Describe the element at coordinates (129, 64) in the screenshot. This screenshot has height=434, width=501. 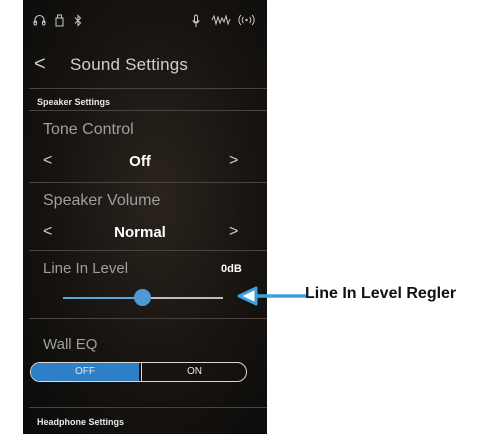
I see `page-title: Sound Settings` at that location.